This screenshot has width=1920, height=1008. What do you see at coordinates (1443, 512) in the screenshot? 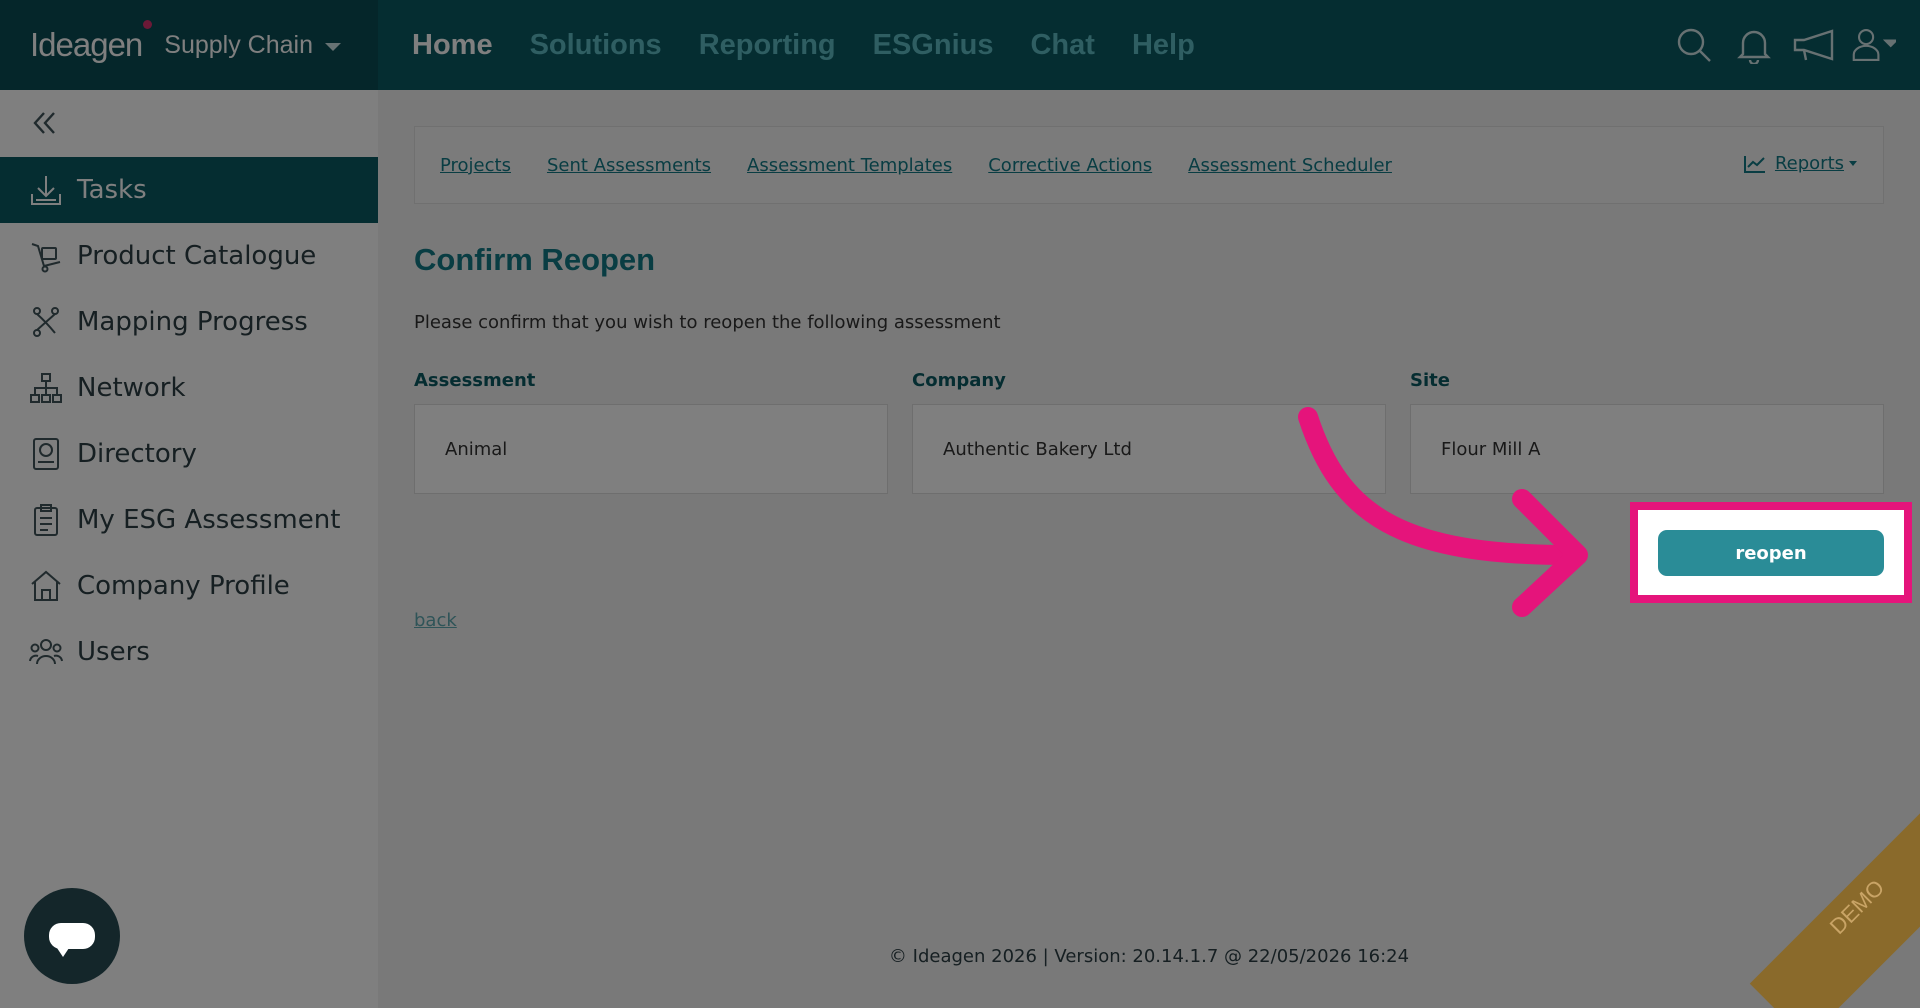
I see `annotation-arrow` at bounding box center [1443, 512].